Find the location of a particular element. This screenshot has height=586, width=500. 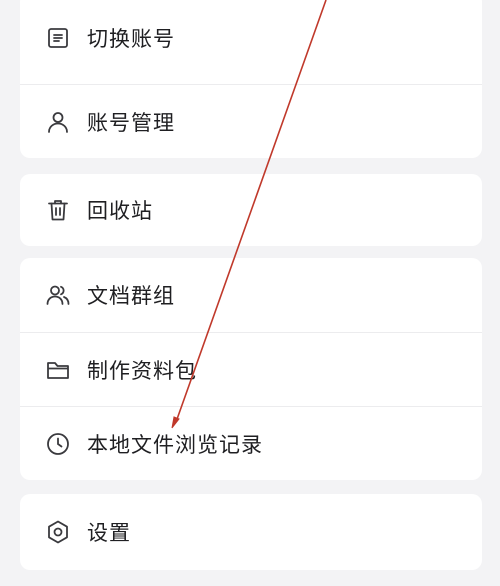

menu-item-label: 本地文件浏览记录 is located at coordinates (175, 444).